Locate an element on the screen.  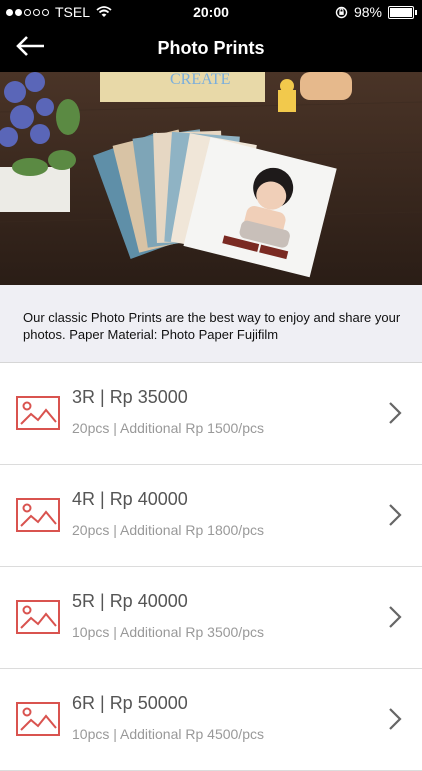
item-title: 4R | Rp 40000 is located at coordinates (130, 499).